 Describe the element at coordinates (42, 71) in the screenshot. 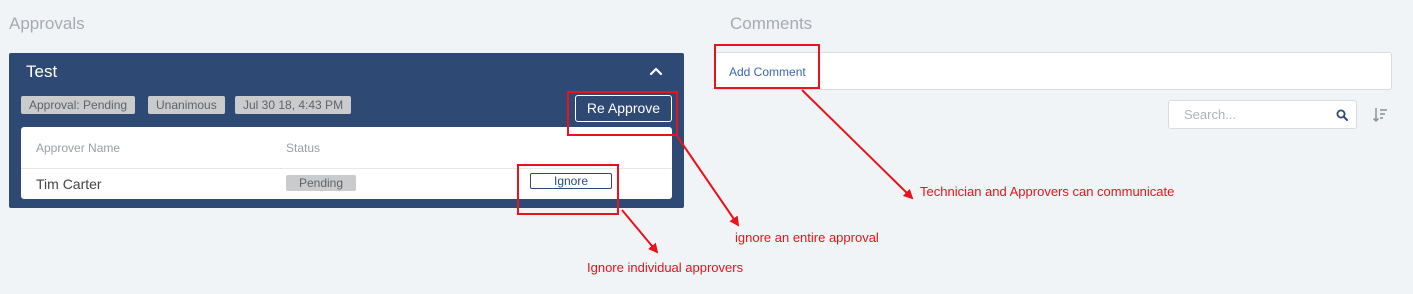

I see `approval-card-title: Test` at that location.